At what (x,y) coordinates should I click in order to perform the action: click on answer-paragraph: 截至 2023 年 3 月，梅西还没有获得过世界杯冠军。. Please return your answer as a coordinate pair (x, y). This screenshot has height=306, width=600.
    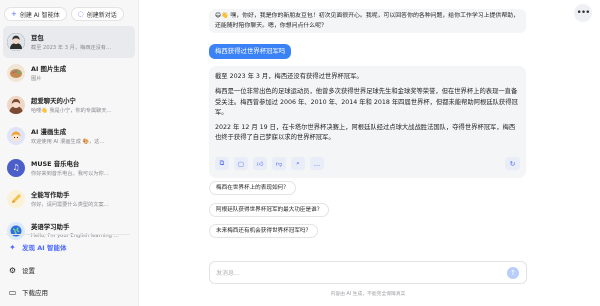
    Looking at the image, I should click on (289, 76).